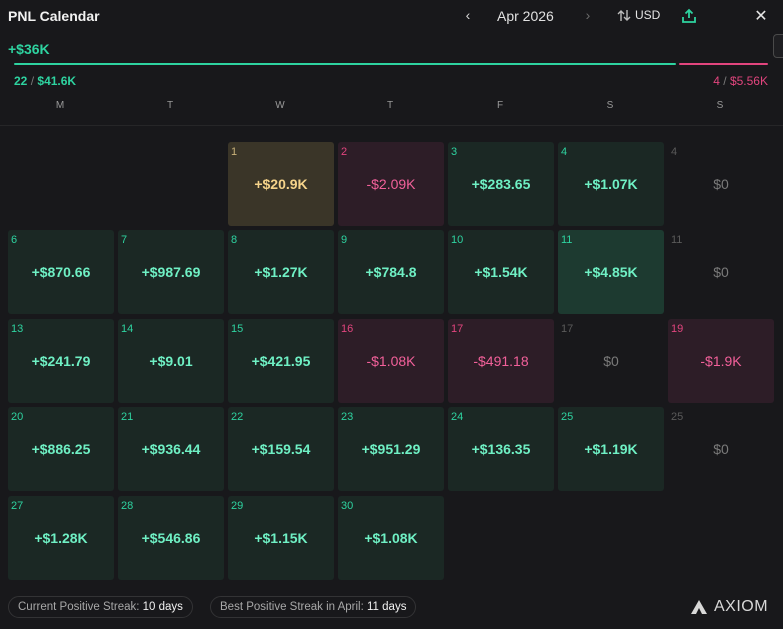  Describe the element at coordinates (234, 152) in the screenshot. I see `day-number: 1` at that location.